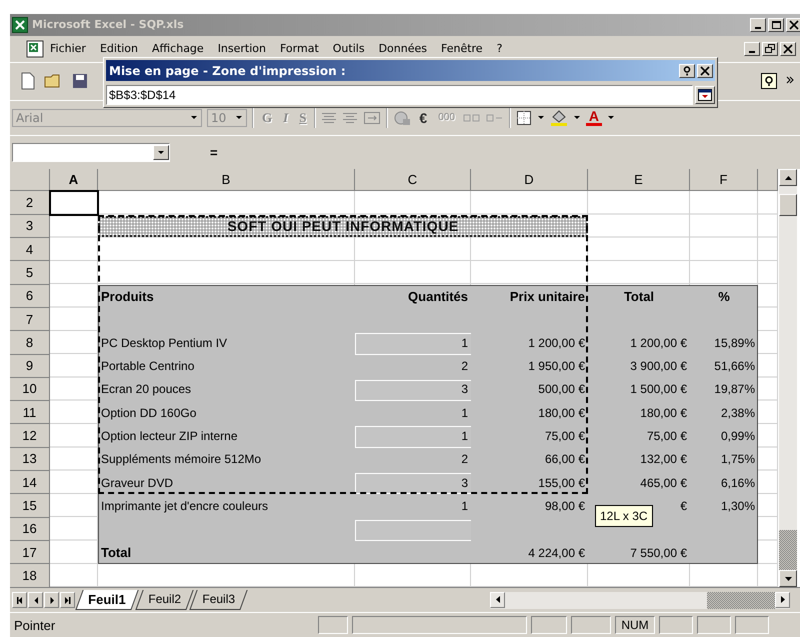 The height and width of the screenshot is (637, 800). Describe the element at coordinates (768, 180) in the screenshot. I see `column-header` at that location.